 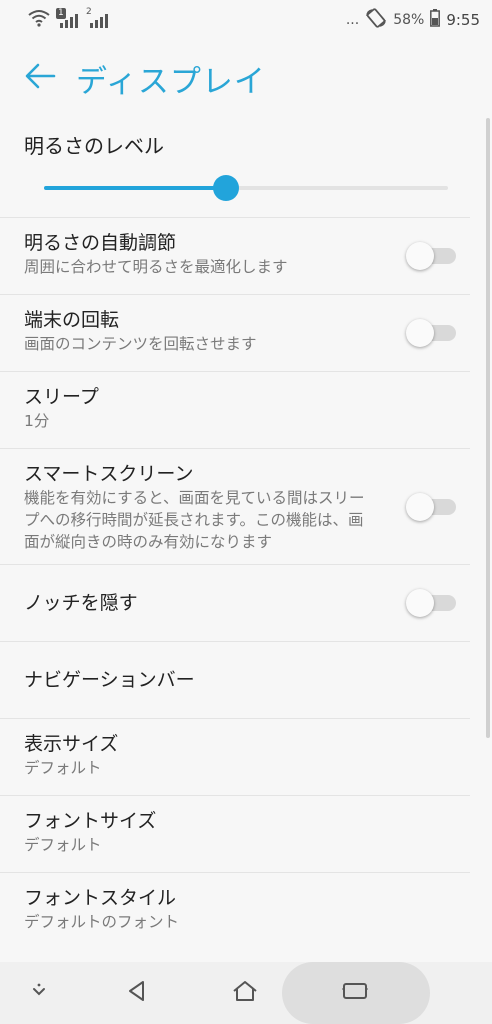 I want to click on setting-title: ノッチを隠す, so click(x=81, y=603).